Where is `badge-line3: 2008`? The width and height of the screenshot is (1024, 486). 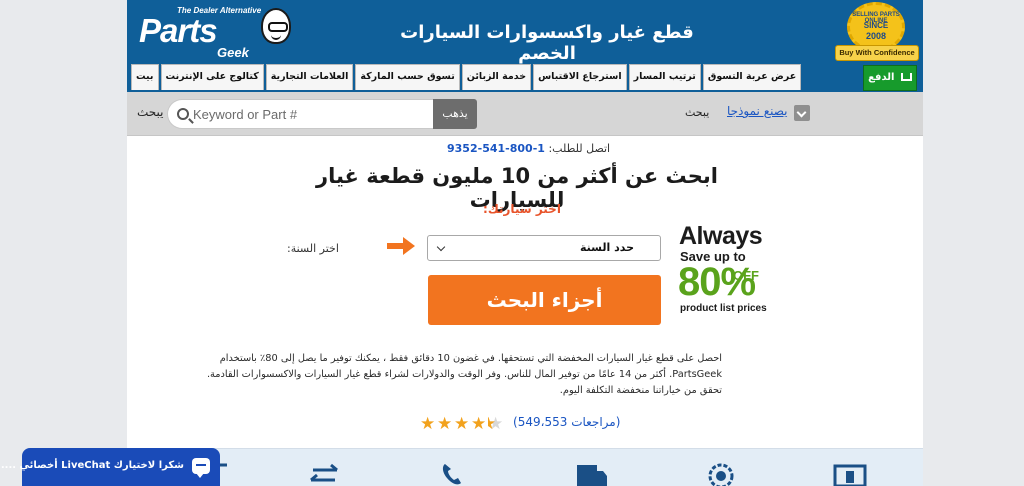 badge-line3: 2008 is located at coordinates (876, 36).